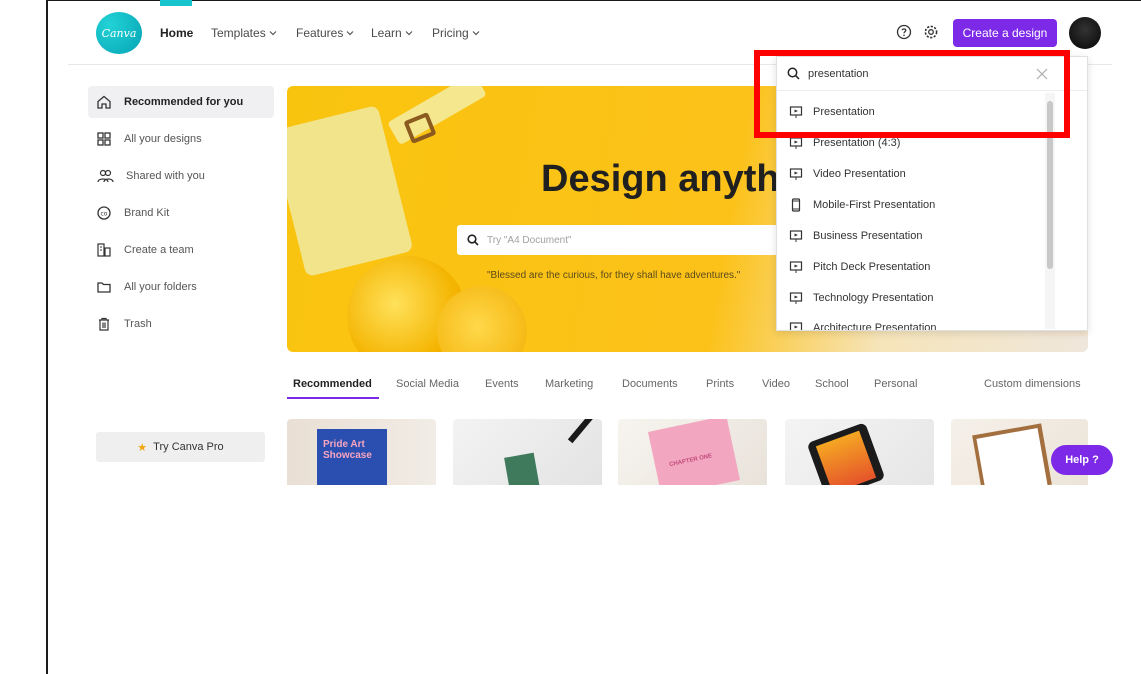 This screenshot has width=1141, height=674. I want to click on sidebar-item-folders: All your folders, so click(181, 287).